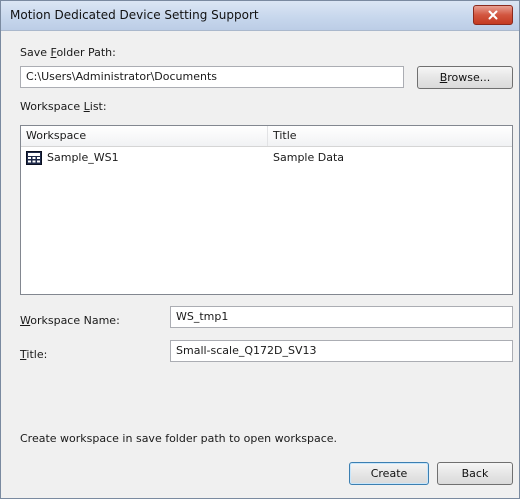 This screenshot has width=520, height=499. I want to click on title-cell: Sample Data, so click(309, 157).